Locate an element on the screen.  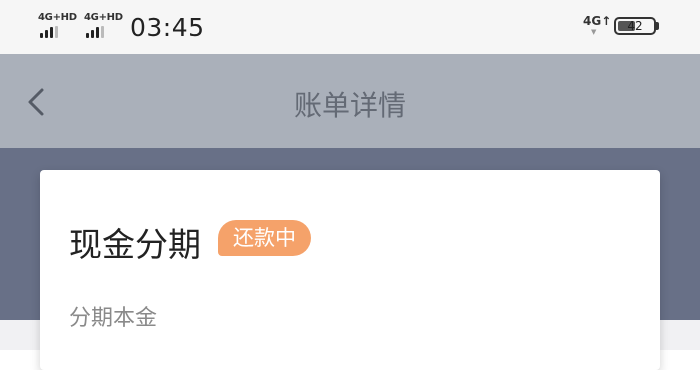
battery-icon: 42 is located at coordinates (635, 26).